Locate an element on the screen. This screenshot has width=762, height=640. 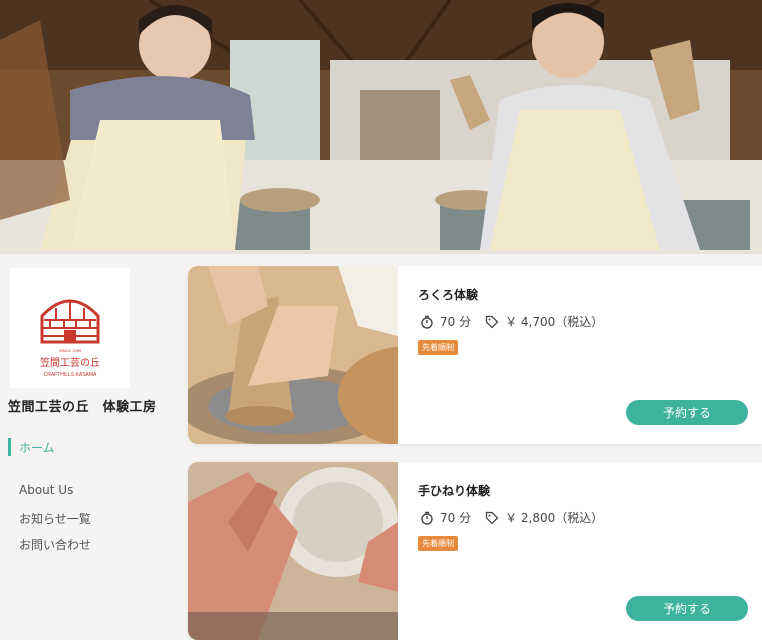
nav-item-home-label: ホーム is located at coordinates (37, 447).